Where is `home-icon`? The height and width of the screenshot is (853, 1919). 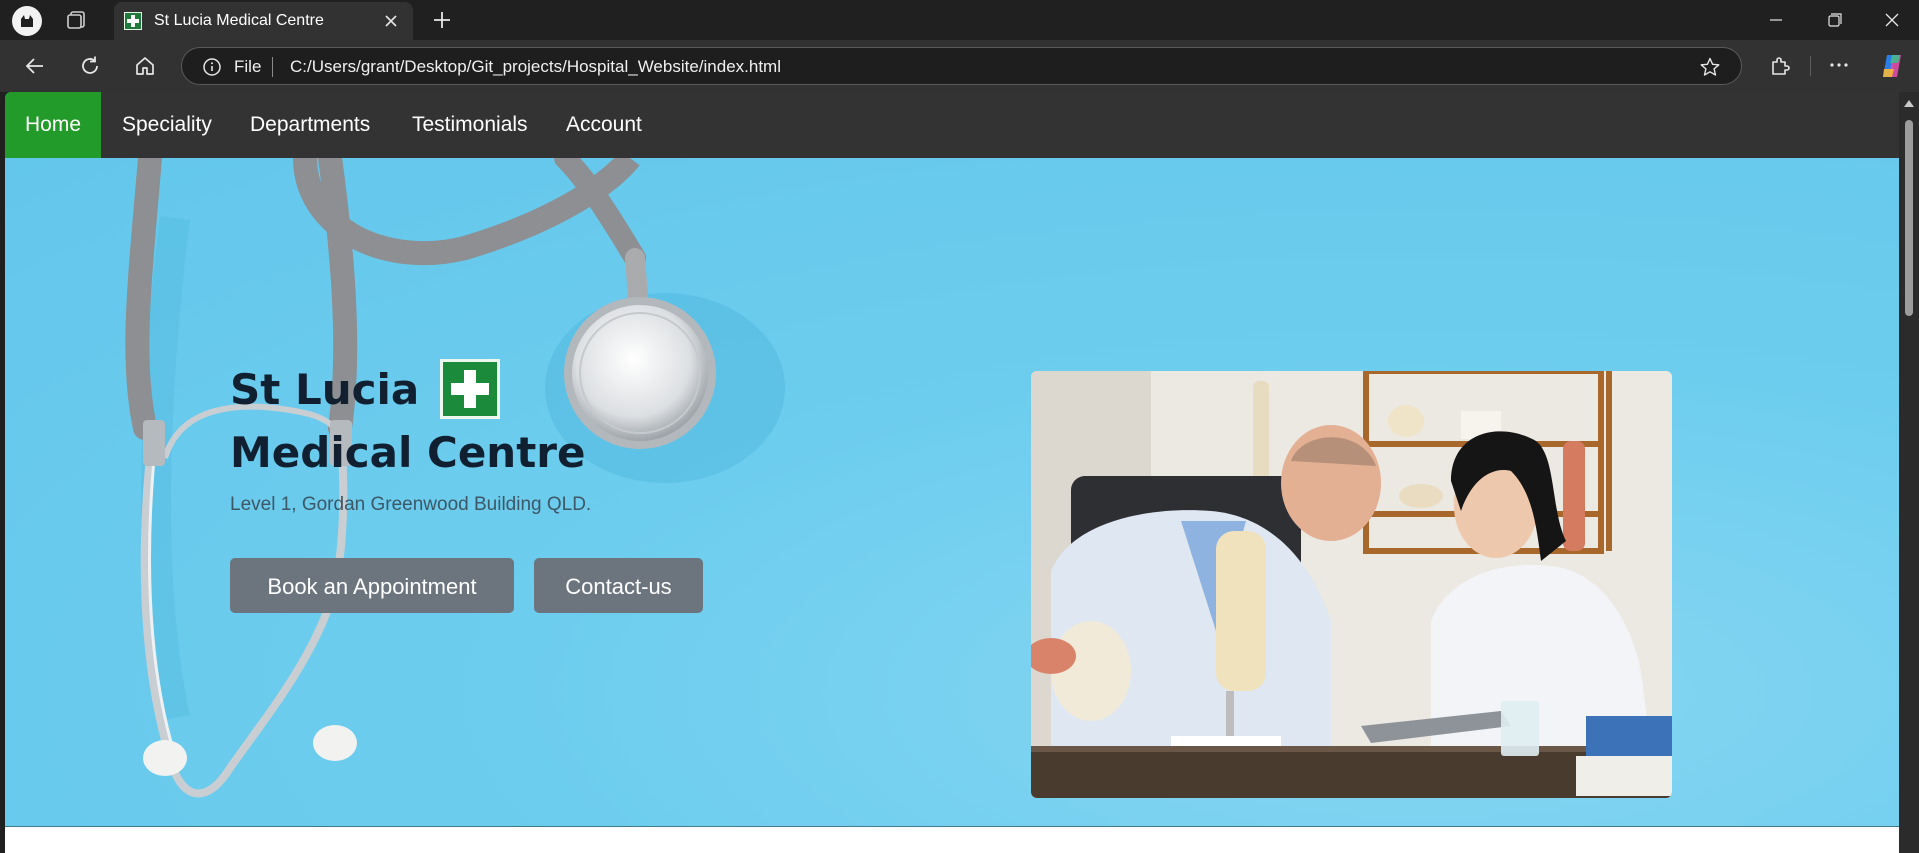
home-icon is located at coordinates (145, 66).